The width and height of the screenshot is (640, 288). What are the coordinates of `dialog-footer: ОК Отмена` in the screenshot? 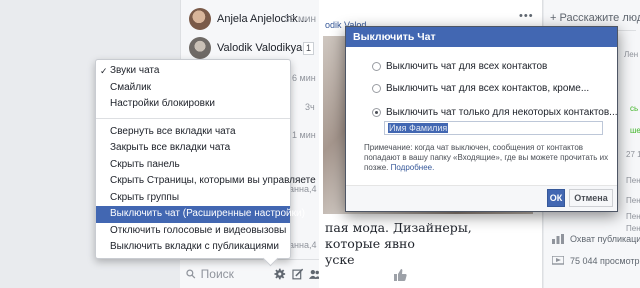 It's located at (481, 198).